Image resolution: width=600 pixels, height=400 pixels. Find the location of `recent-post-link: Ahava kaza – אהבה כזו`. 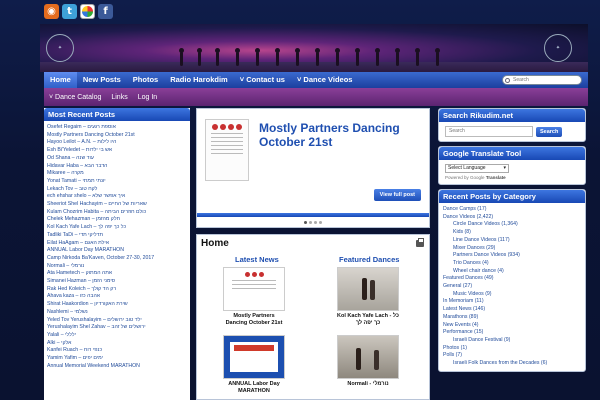

recent-post-link: Ahava kaza – אהבה כזו is located at coordinates (117, 297).